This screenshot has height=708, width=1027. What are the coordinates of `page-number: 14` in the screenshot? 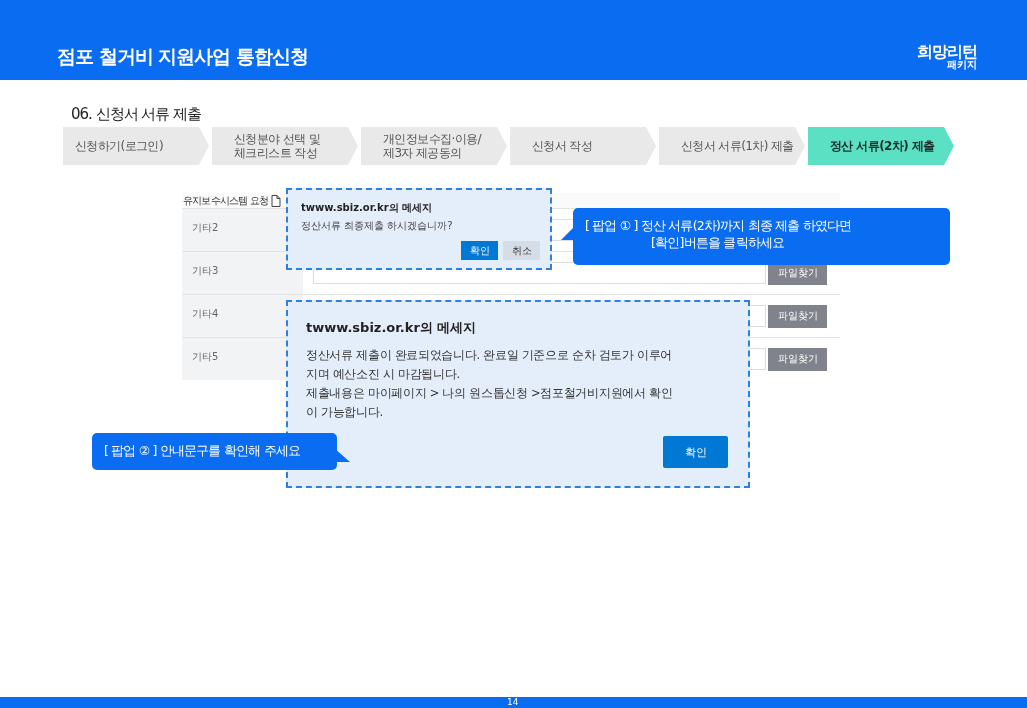 It's located at (513, 702).